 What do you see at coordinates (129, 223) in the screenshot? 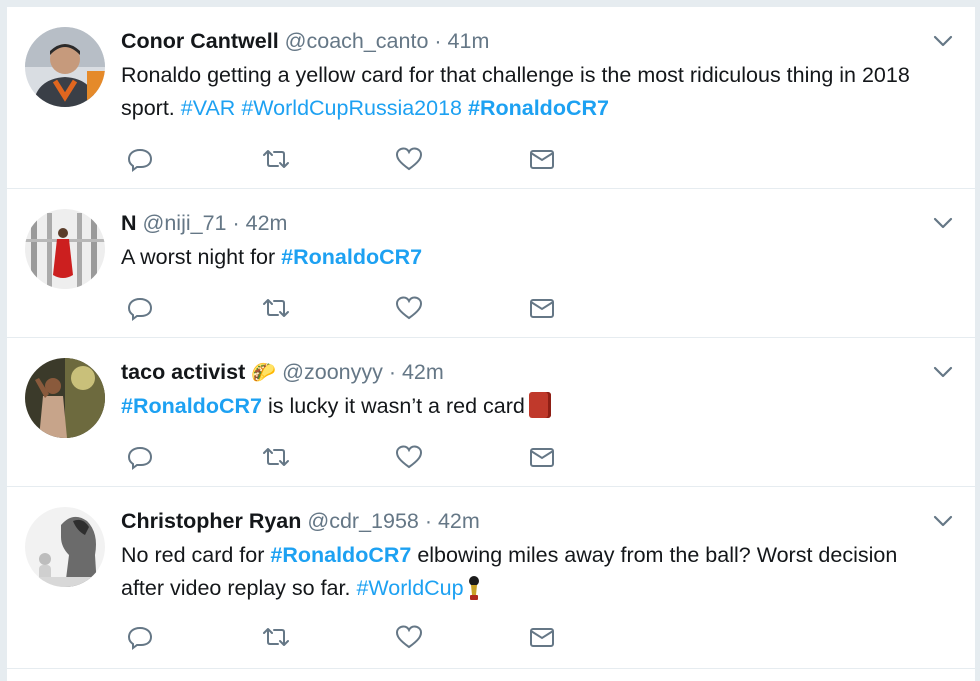
I see `display-name: N` at bounding box center [129, 223].